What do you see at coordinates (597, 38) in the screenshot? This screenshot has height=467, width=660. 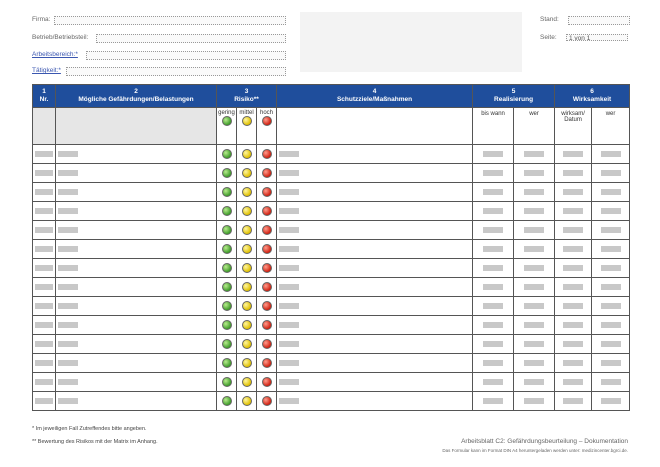 I see `seite-field: 1 von 1` at bounding box center [597, 38].